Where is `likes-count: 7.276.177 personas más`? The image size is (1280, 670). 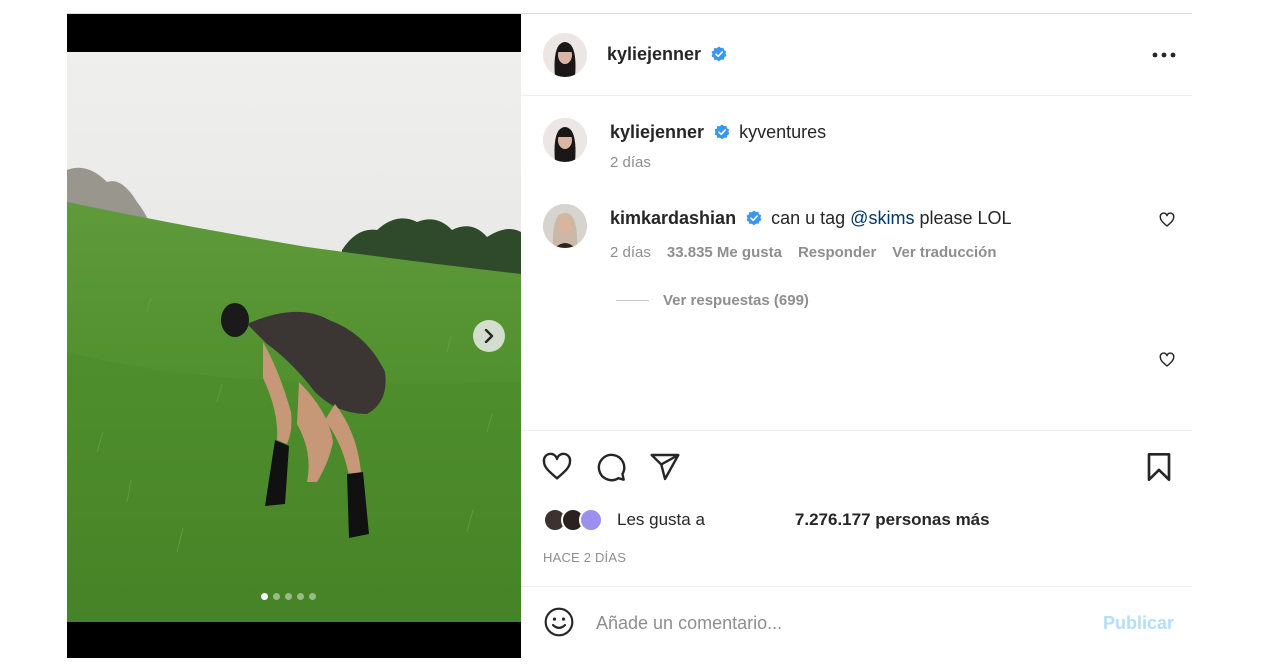 likes-count: 7.276.177 personas más is located at coordinates (892, 520).